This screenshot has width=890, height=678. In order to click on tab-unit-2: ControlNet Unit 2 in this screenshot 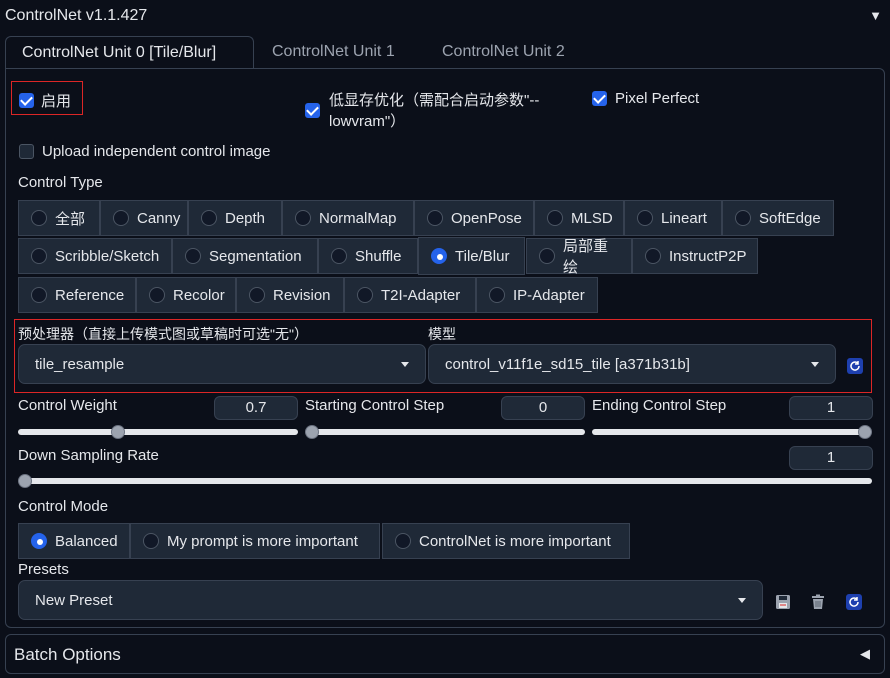, I will do `click(503, 52)`.